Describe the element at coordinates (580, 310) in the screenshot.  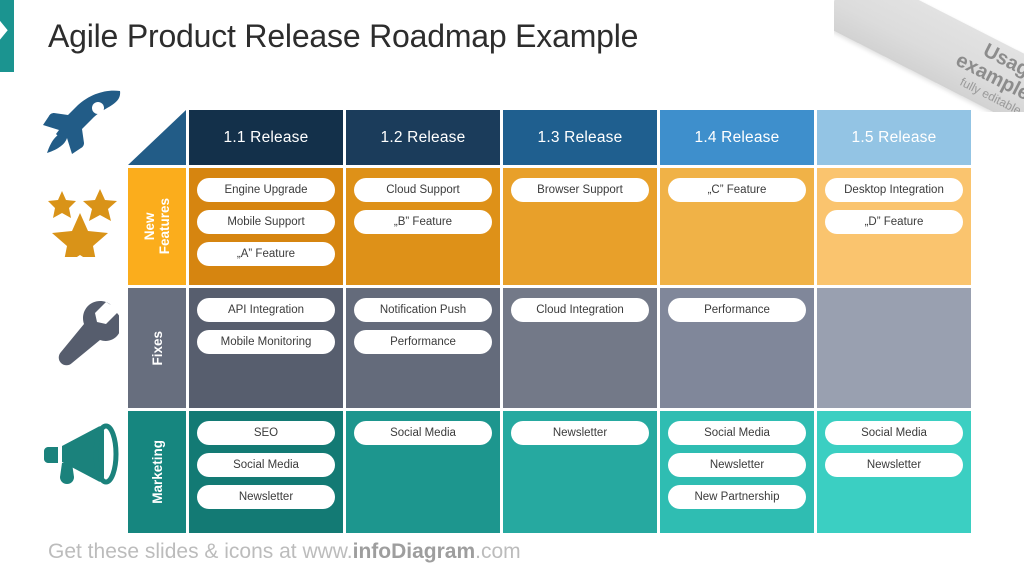
I see `roadmap-item-pill: Cloud Integration` at that location.